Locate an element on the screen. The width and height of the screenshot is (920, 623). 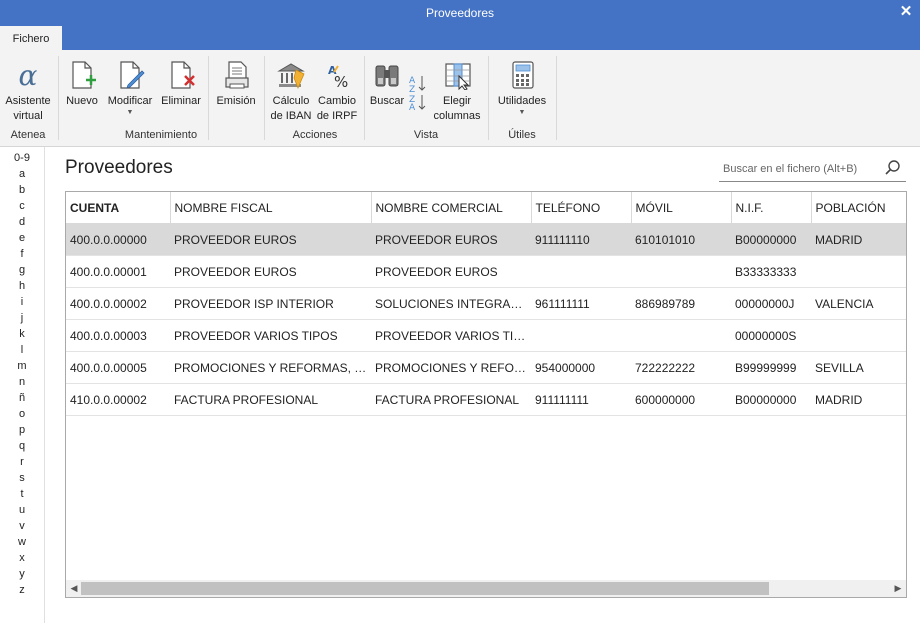
cambio-irpf-label: Cambio de IRPF is located at coordinates (337, 108).